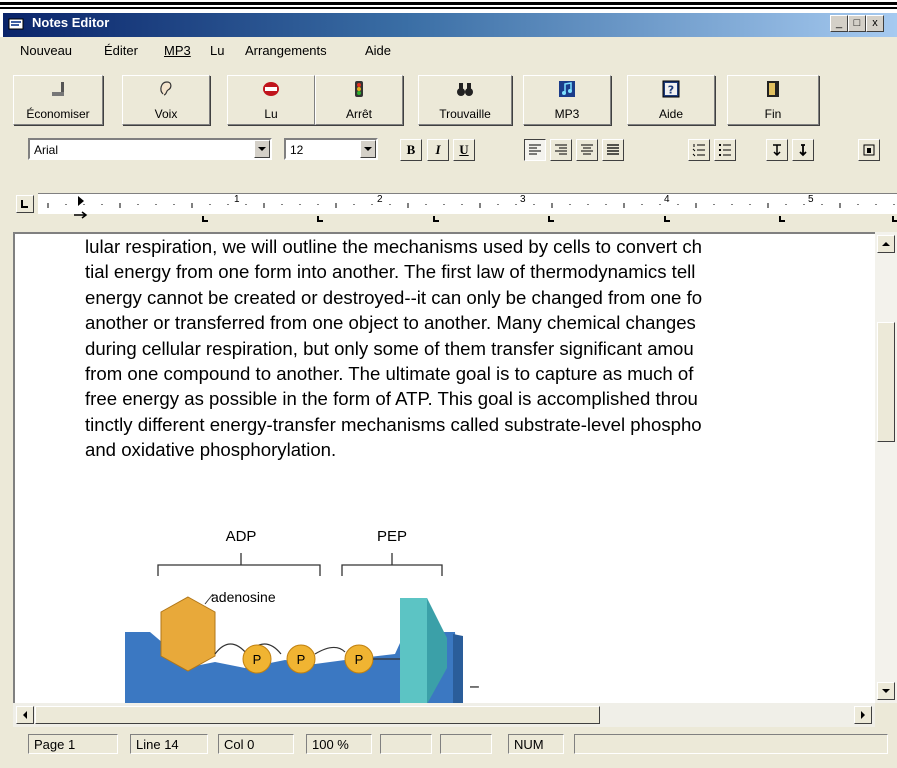  Describe the element at coordinates (811, 199) in the screenshot. I see `ruler-mark-5: 5` at that location.